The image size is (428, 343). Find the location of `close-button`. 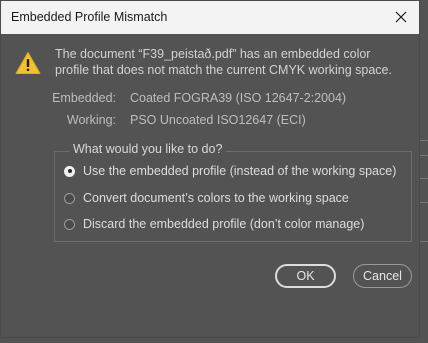

close-button is located at coordinates (401, 17).